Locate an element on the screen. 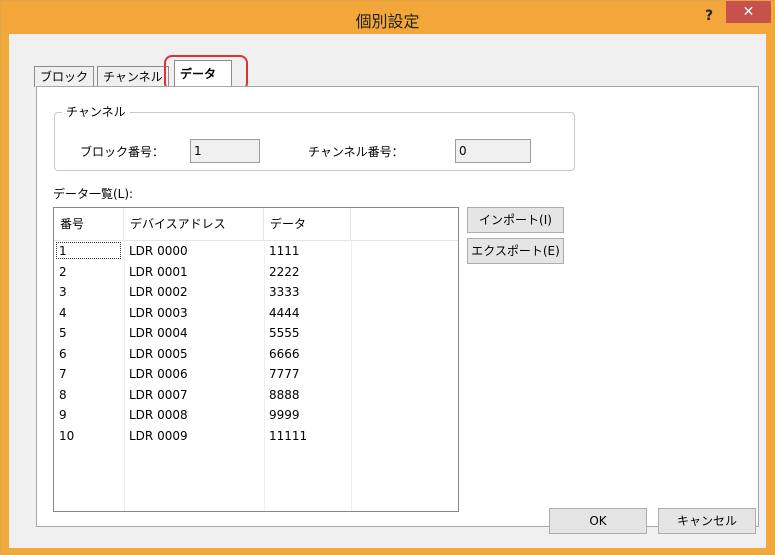 Image resolution: width=775 pixels, height=555 pixels. data-list-header: 番号 デバイスアドレス データ is located at coordinates (256, 224).